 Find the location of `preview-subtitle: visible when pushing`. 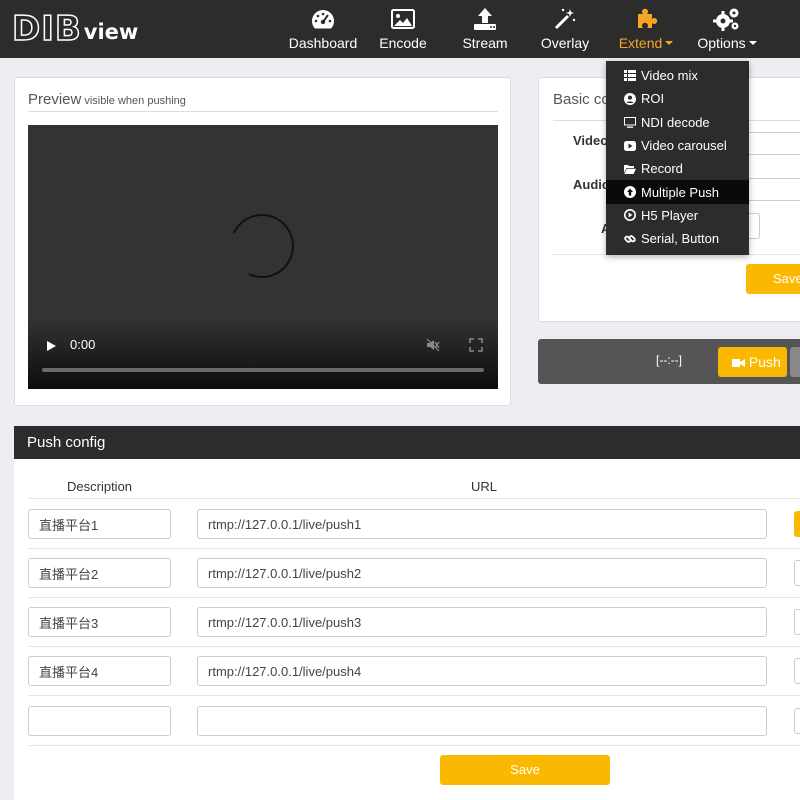

preview-subtitle: visible when pushing is located at coordinates (135, 101).